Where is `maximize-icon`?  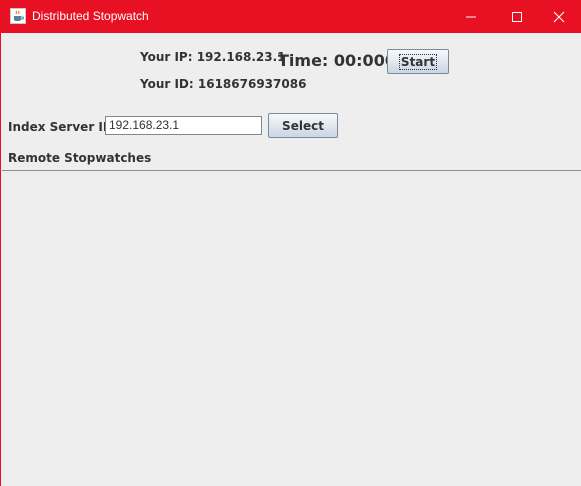
maximize-icon is located at coordinates (517, 17).